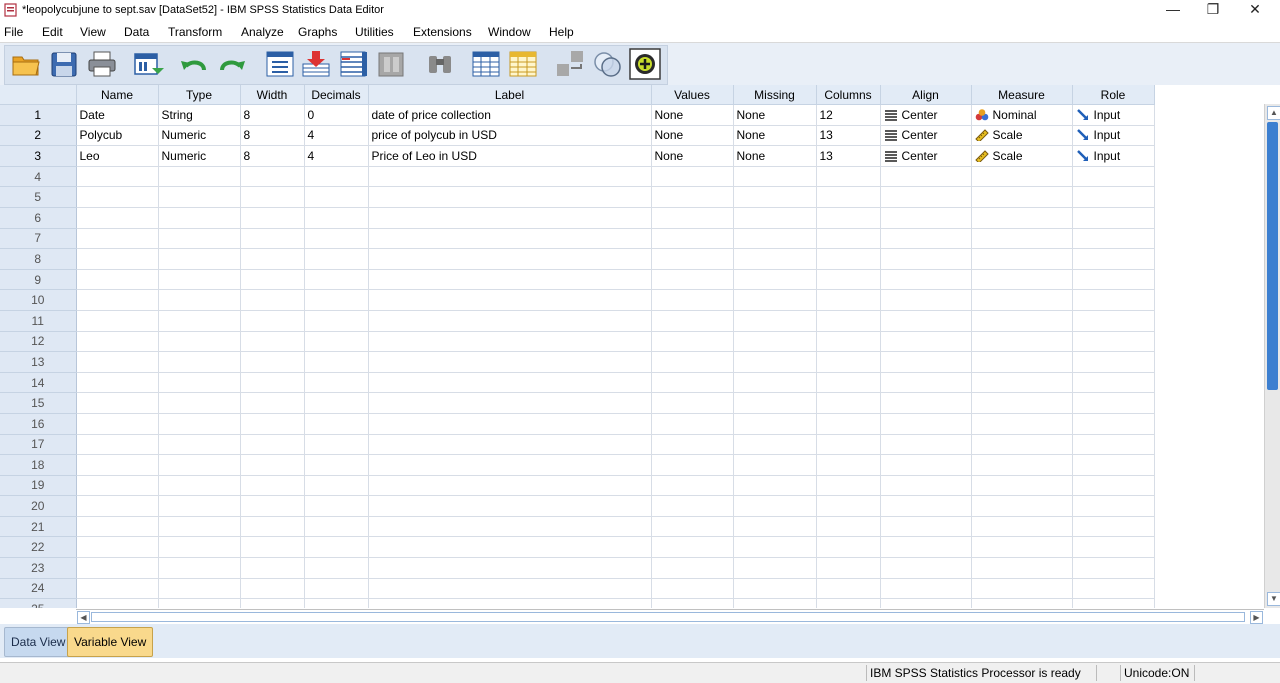  I want to click on empty-row: 7, so click(577, 239).